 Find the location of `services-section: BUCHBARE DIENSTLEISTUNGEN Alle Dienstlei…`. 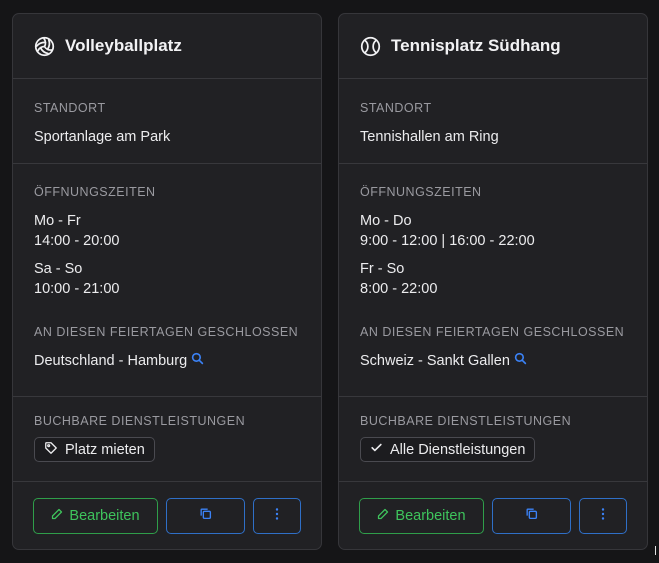

services-section: BUCHBARE DIENSTLEISTUNGEN Alle Dienstlei… is located at coordinates (493, 439).